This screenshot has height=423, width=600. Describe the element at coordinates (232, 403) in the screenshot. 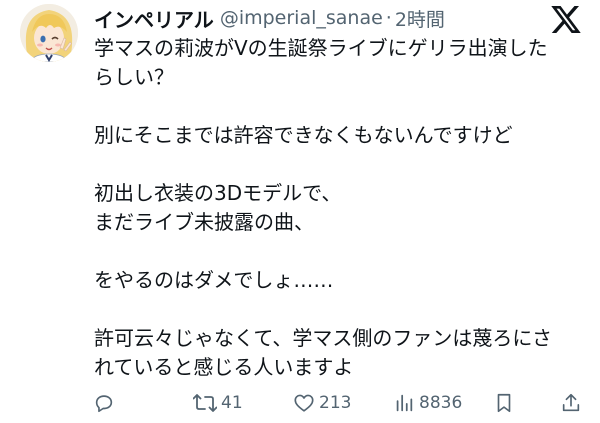

I see `retweet-count: 41` at that location.